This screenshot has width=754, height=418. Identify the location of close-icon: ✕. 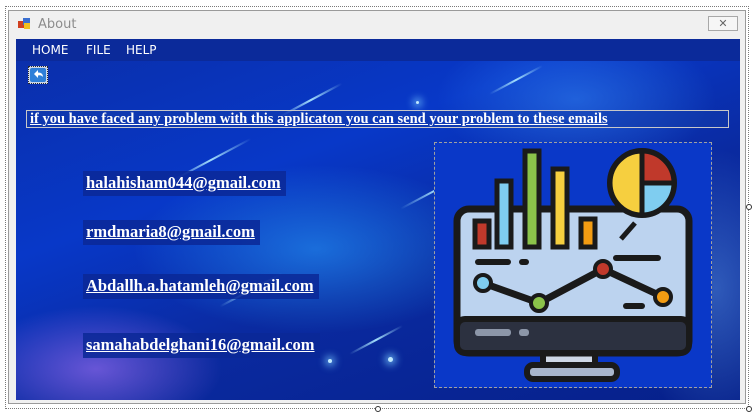
(723, 24).